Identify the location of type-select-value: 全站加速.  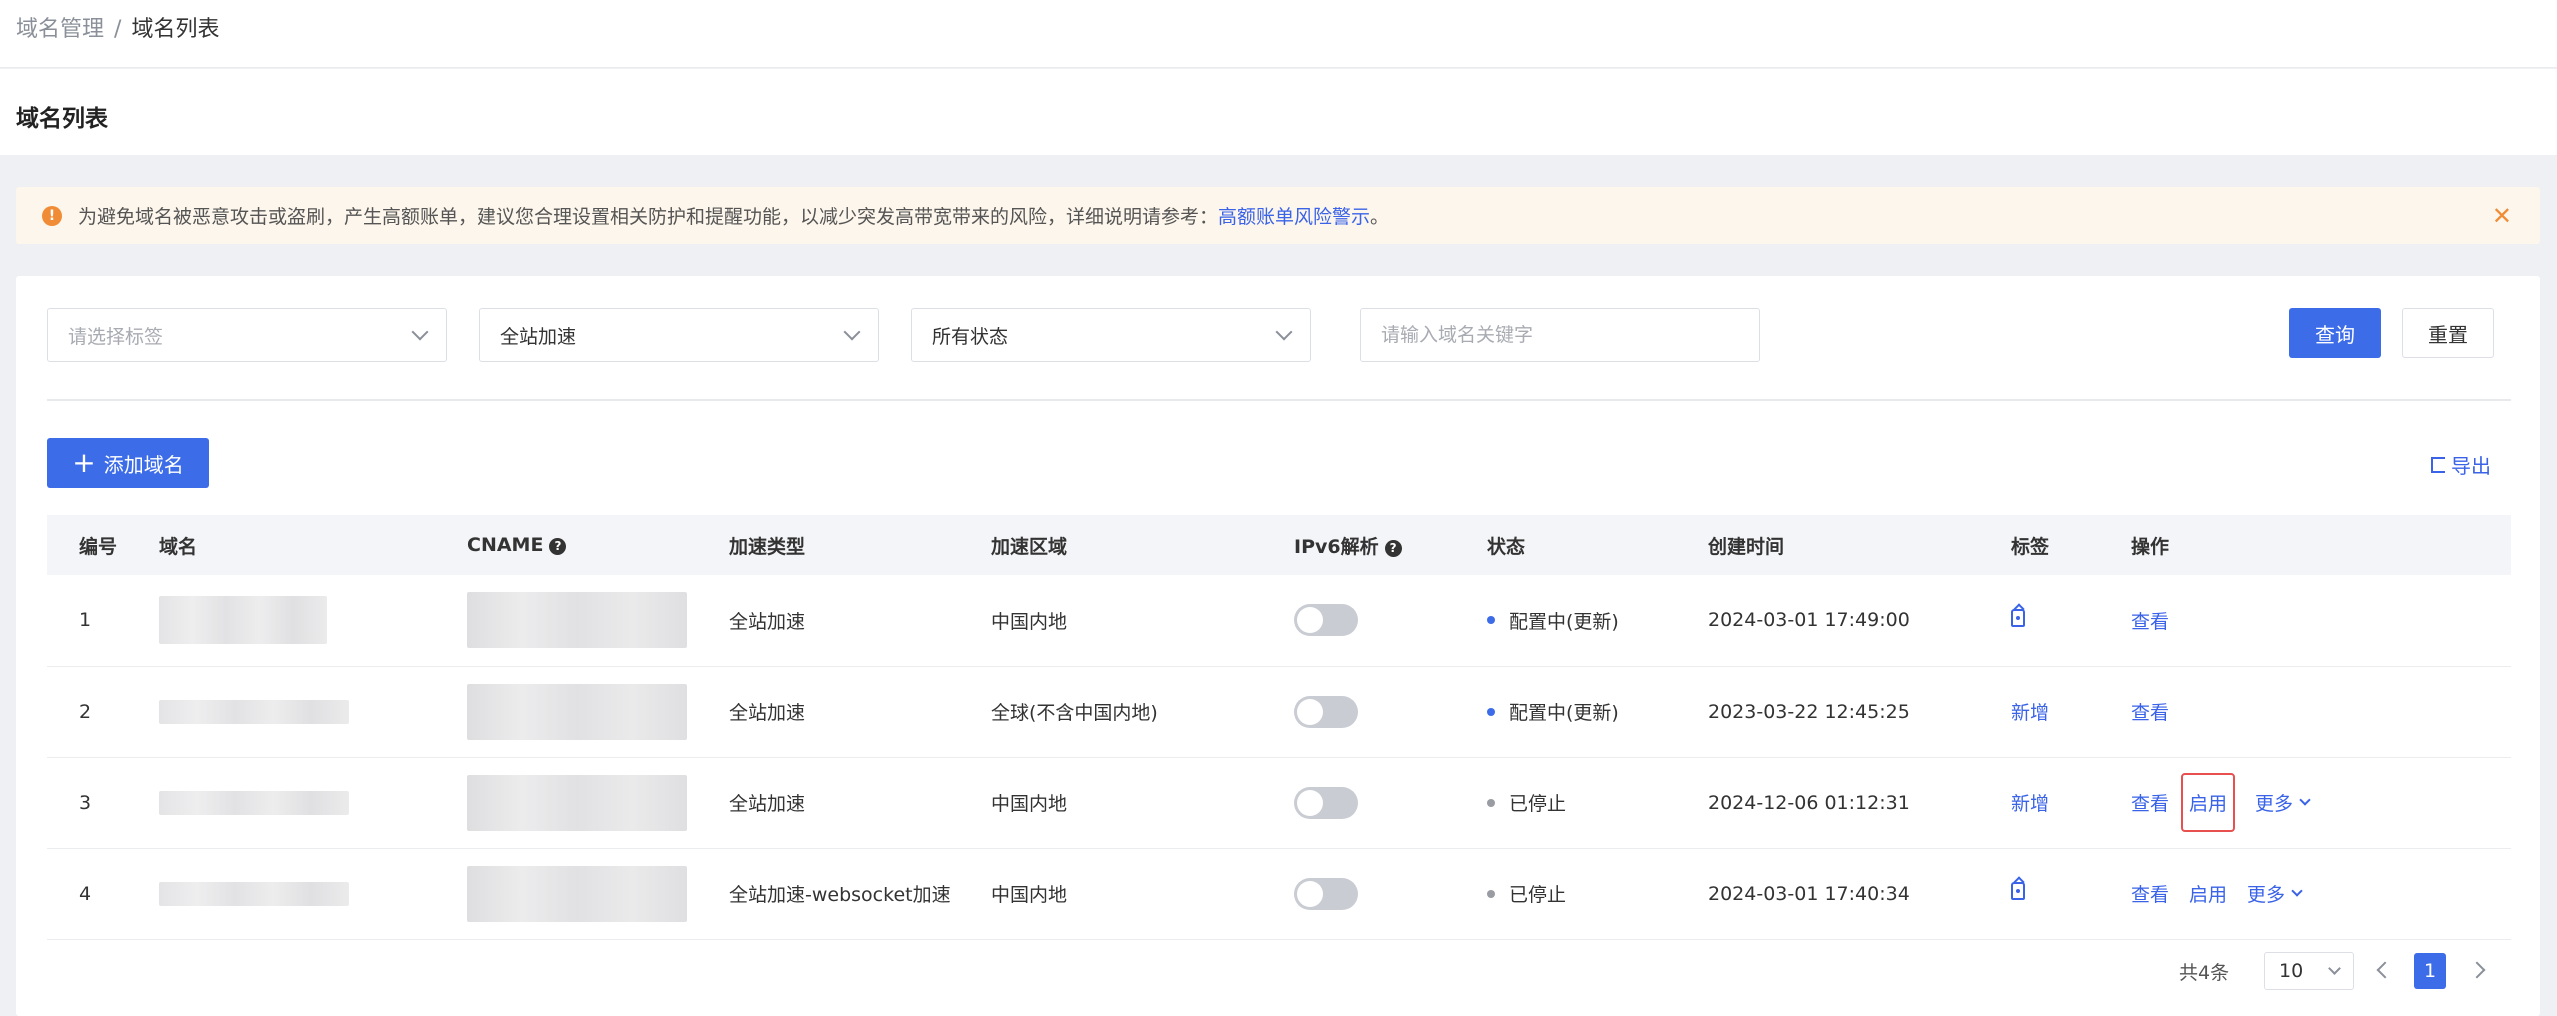
(538, 336).